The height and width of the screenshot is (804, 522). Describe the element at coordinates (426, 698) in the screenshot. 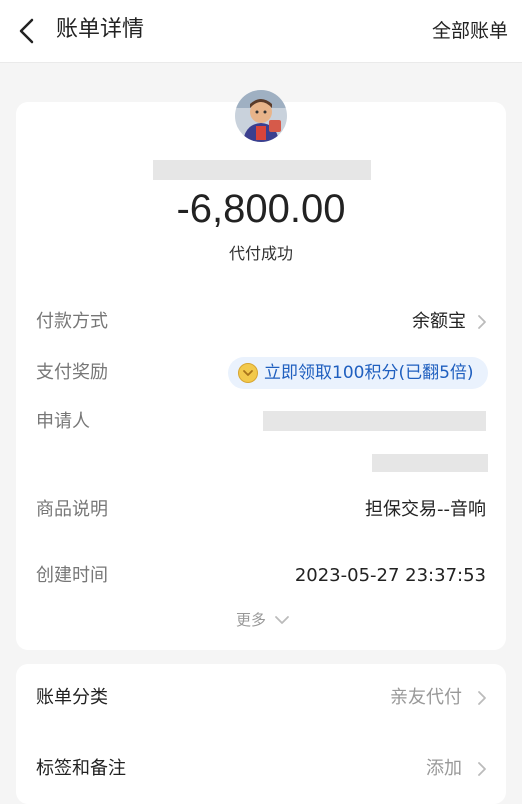

I see `bill-category-value: 亲友代付` at that location.